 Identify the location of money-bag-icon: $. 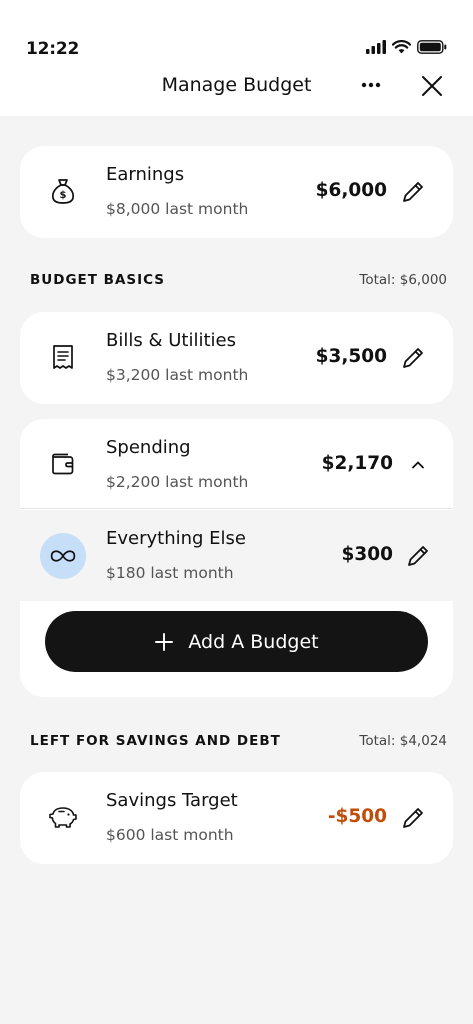
(63, 191).